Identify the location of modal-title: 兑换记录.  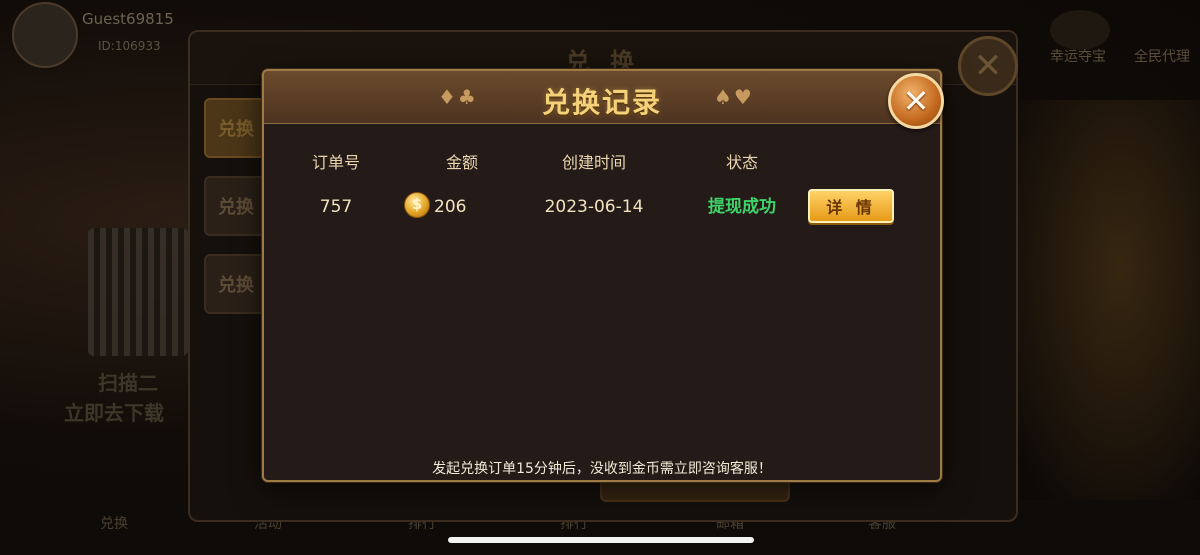
(601, 102).